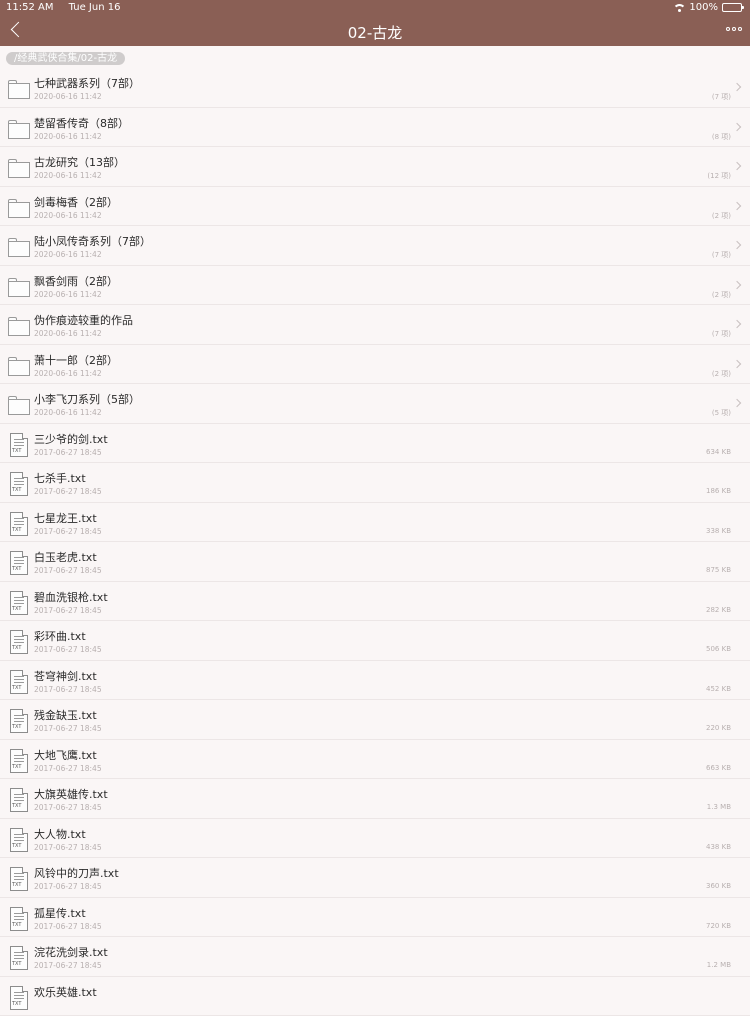  Describe the element at coordinates (69, 7) in the screenshot. I see `status-bar-left: 11:52 AM Tue Jun 16` at that location.